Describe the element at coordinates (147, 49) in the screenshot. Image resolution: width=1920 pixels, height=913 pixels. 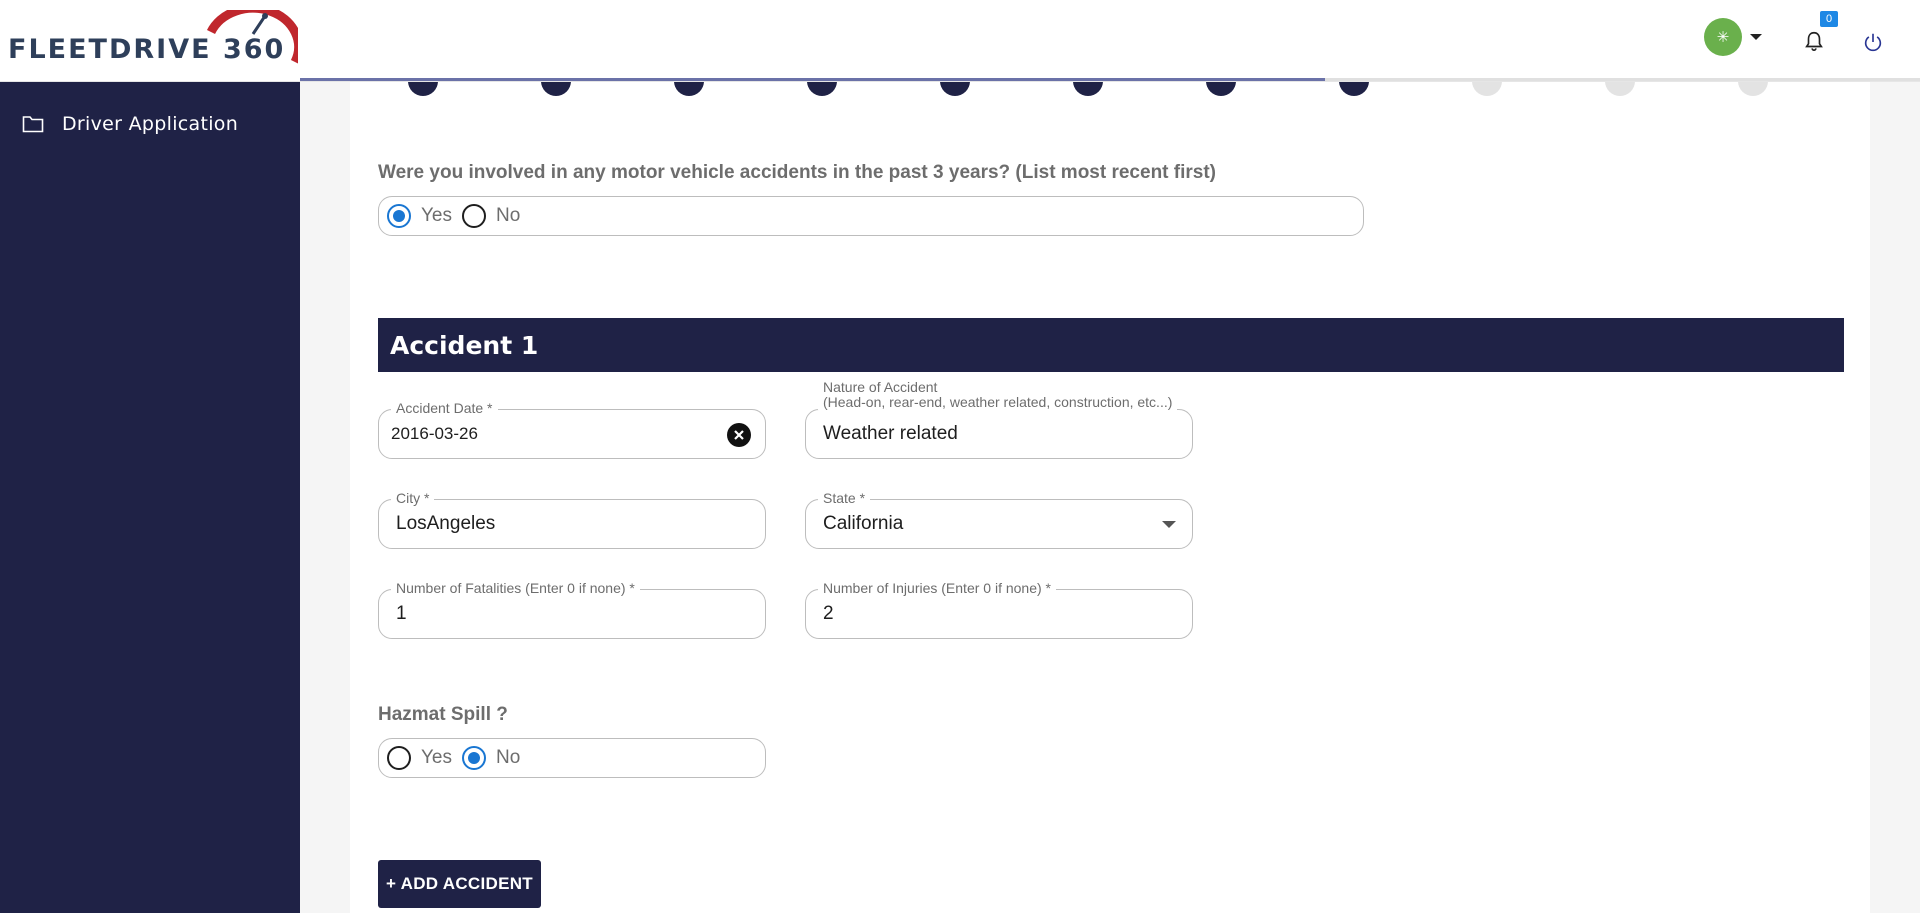
I see `logo-text: FLEETDRIVE 360` at that location.